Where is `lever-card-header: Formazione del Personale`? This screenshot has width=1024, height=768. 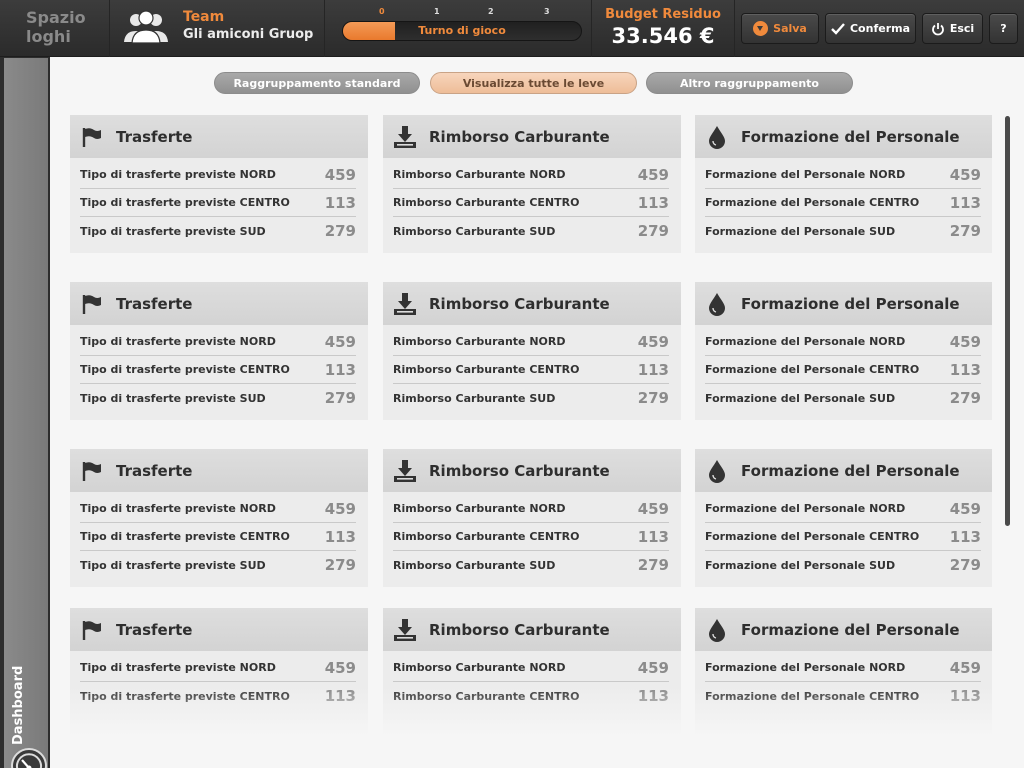
lever-card-header: Formazione del Personale is located at coordinates (843, 470).